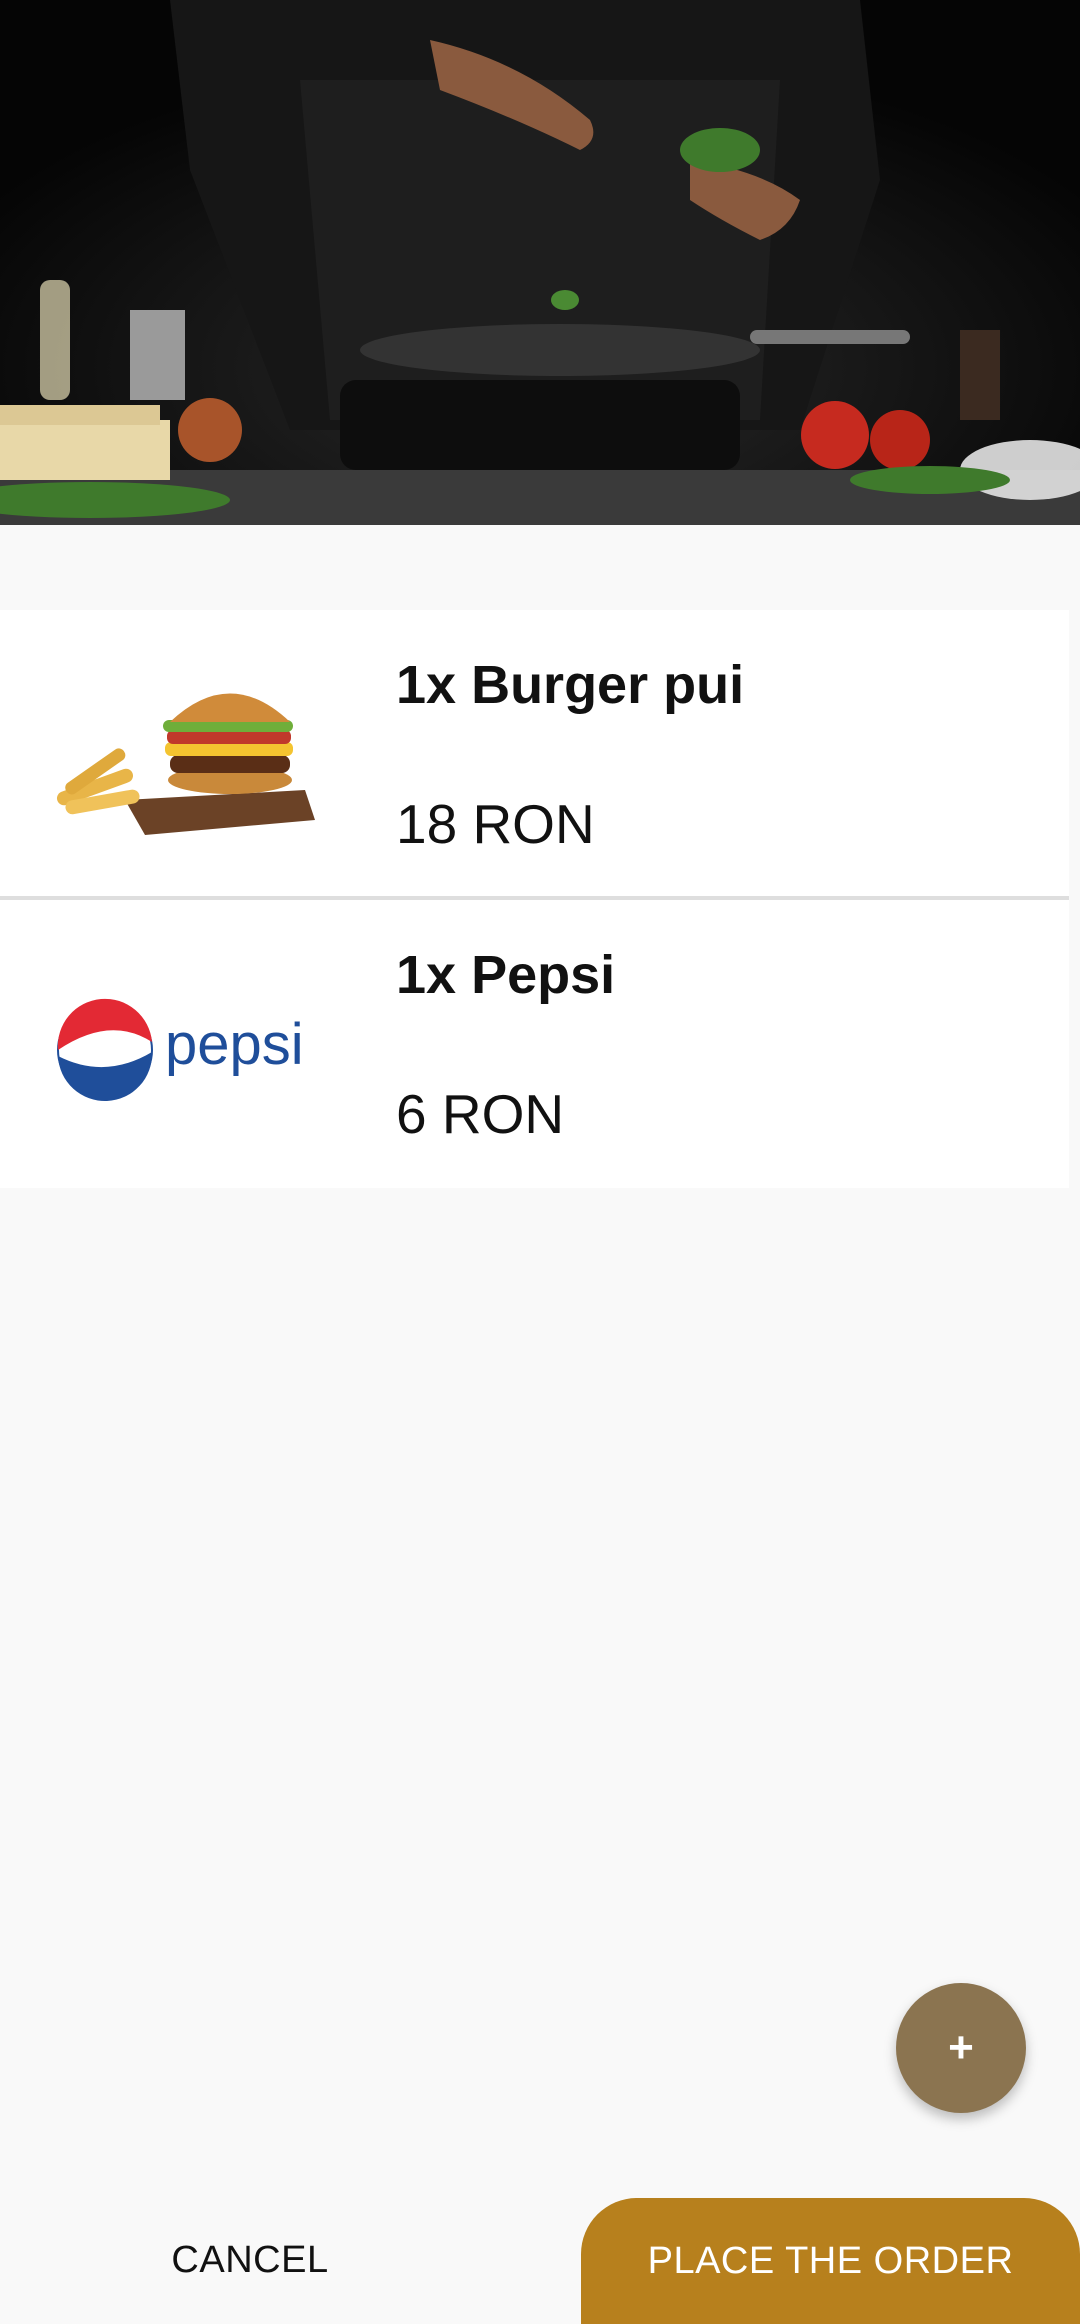 The height and width of the screenshot is (2324, 1080). I want to click on order-item-burger: 1x Burger pui 18 RON, so click(534, 755).